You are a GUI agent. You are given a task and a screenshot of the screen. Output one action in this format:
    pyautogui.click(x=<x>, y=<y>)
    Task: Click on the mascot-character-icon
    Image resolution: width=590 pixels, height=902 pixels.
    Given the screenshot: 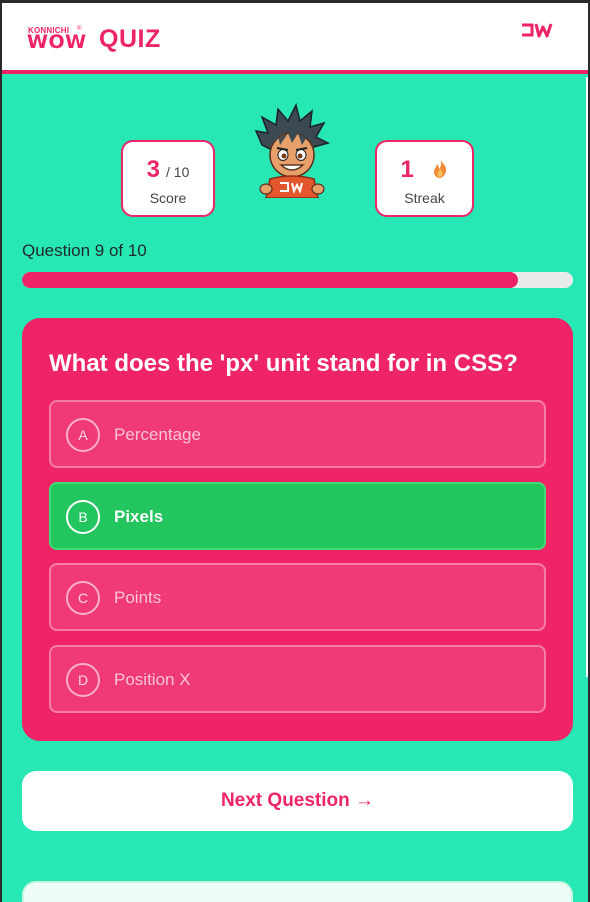 What is the action you would take?
    pyautogui.click(x=292, y=150)
    